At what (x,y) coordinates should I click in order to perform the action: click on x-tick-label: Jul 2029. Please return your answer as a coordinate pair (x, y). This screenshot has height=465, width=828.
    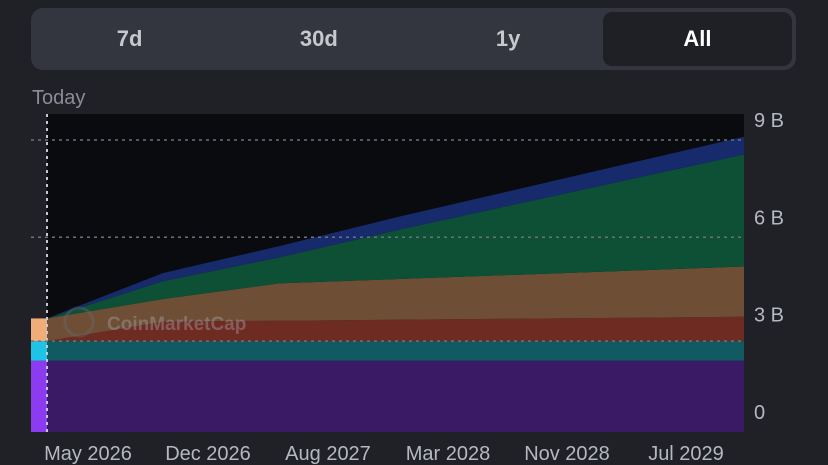
    Looking at the image, I should click on (686, 454).